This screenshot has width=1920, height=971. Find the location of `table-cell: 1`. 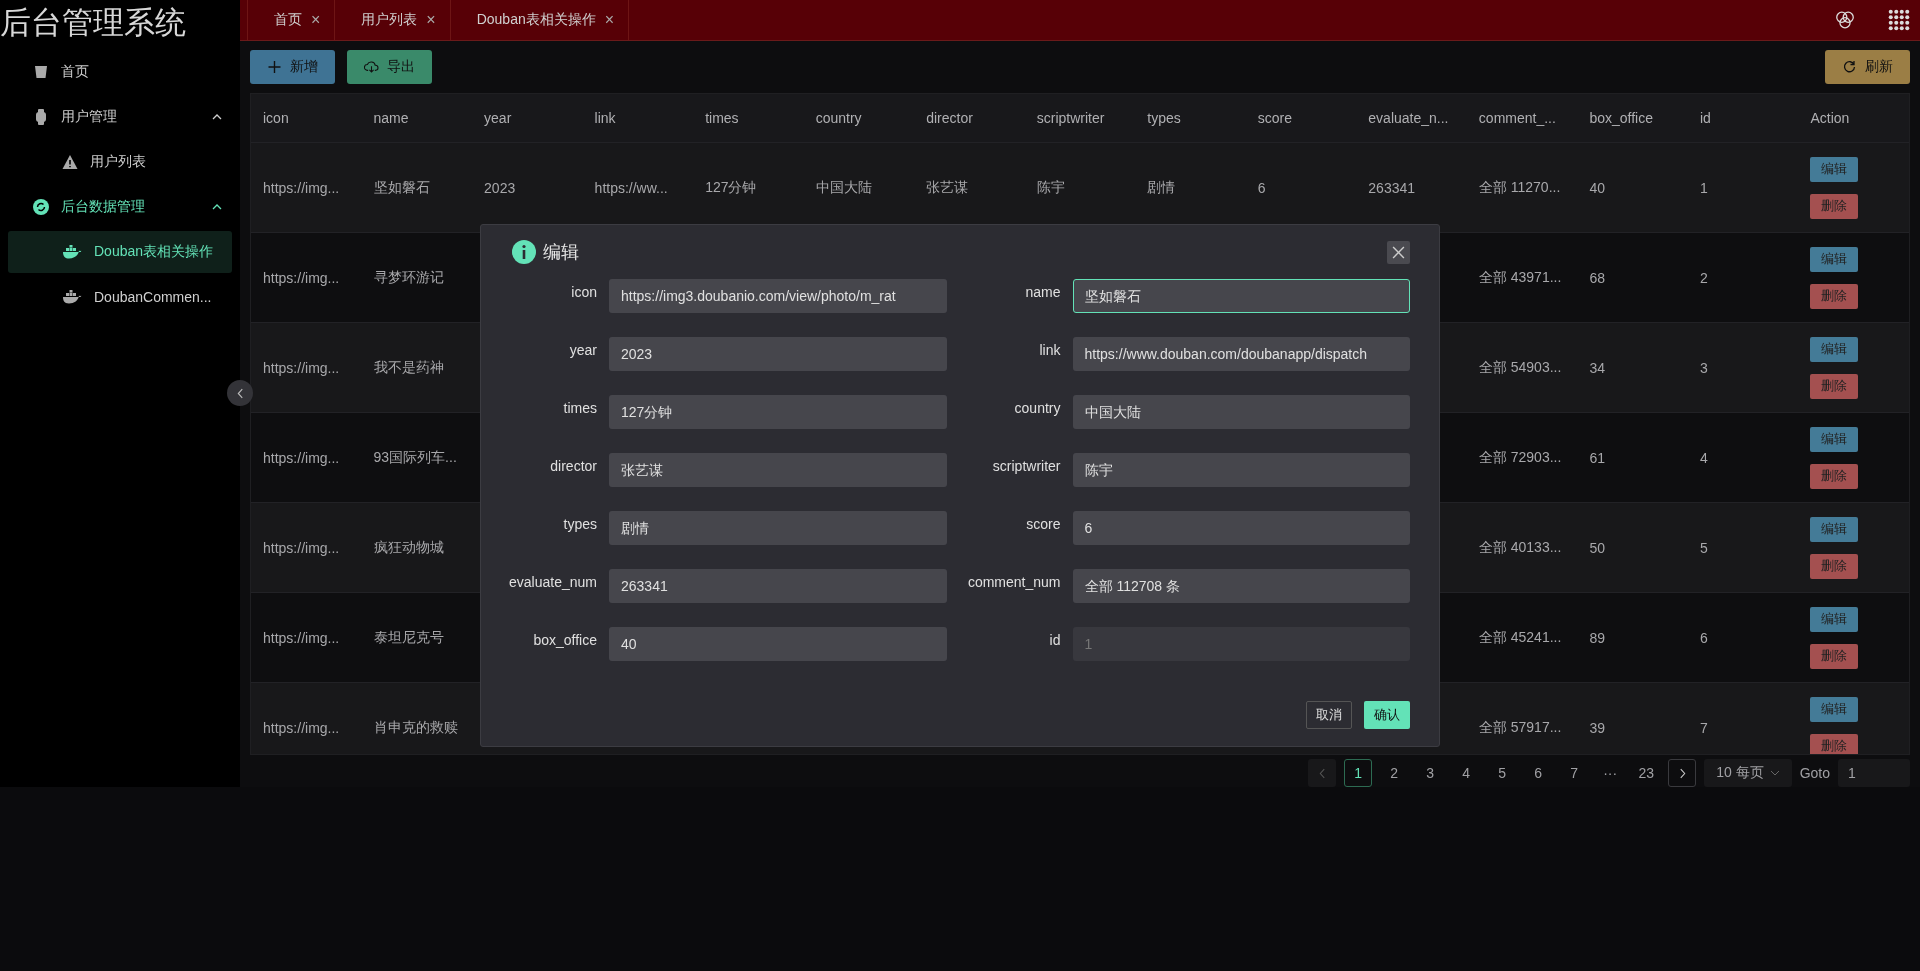

table-cell: 1 is located at coordinates (1703, 187).